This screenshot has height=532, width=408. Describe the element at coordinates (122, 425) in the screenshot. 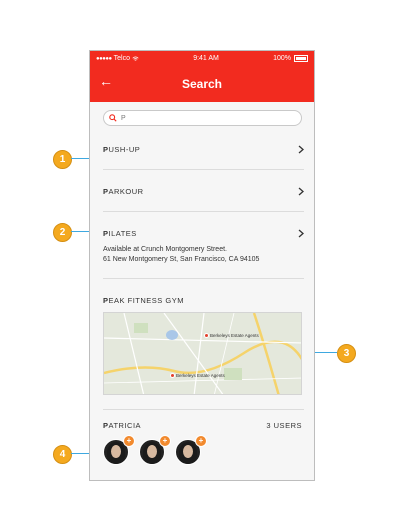

I see `users-label: PATRICIA` at that location.